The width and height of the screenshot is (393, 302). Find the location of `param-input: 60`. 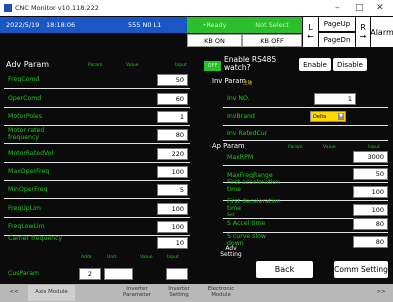

param-input: 60 is located at coordinates (172, 99).